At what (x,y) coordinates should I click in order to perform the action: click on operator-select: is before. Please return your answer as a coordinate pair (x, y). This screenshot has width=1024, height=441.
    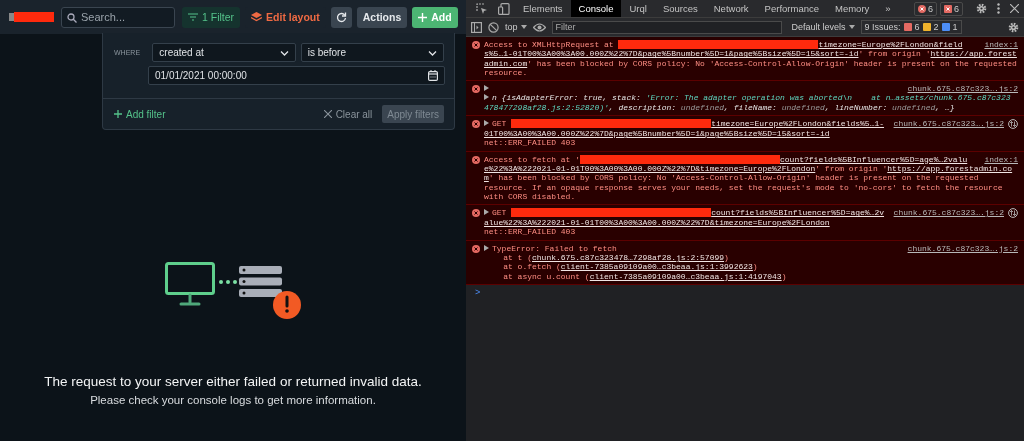
    Looking at the image, I should click on (372, 52).